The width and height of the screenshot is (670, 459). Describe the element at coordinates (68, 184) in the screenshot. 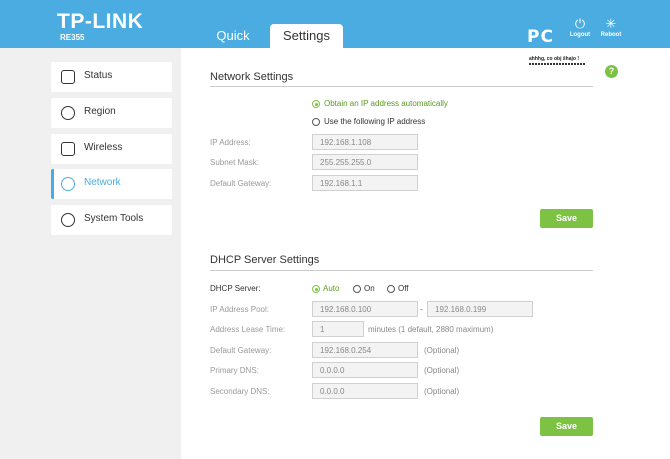

I see `network-globe-icon` at that location.